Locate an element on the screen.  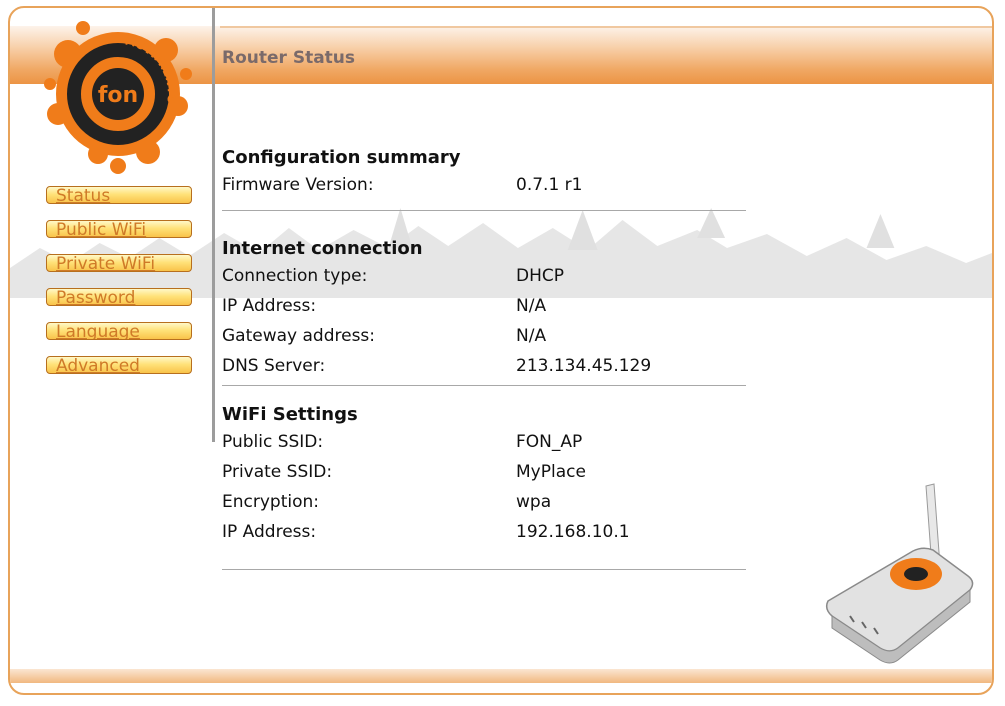
row-value: DHCP is located at coordinates (540, 276).